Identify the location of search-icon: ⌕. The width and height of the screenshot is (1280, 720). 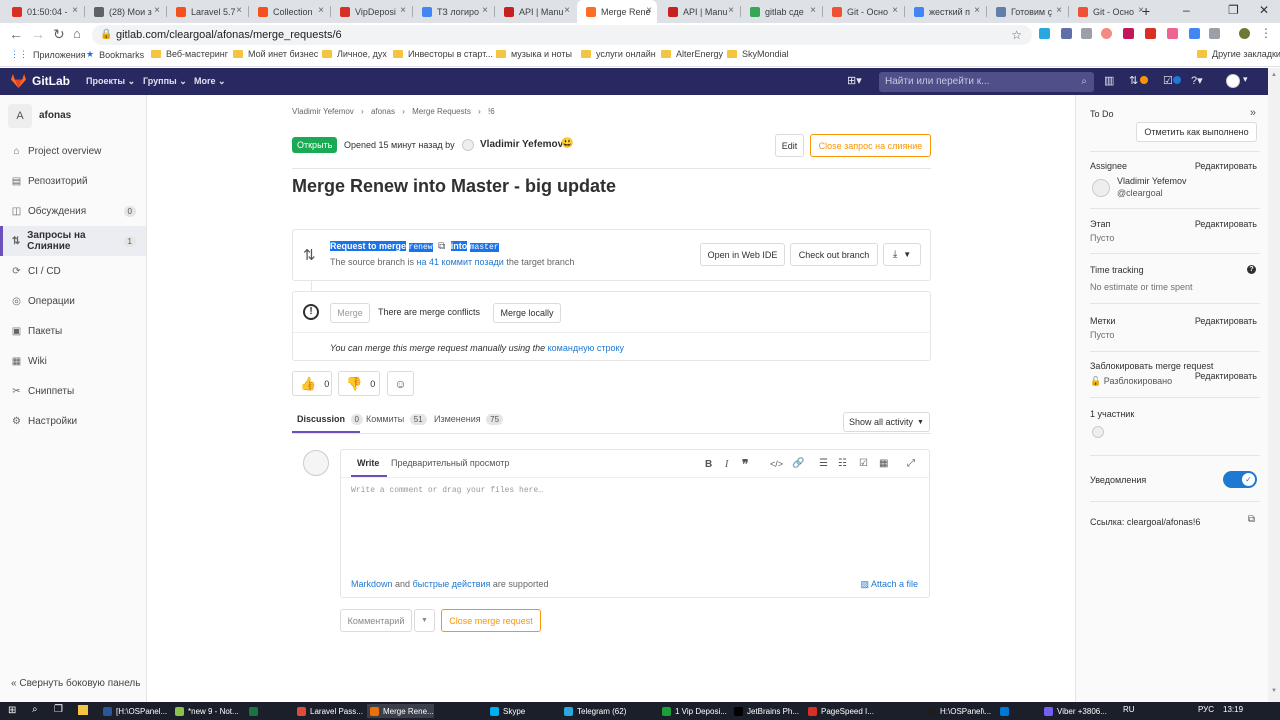
(35, 709).